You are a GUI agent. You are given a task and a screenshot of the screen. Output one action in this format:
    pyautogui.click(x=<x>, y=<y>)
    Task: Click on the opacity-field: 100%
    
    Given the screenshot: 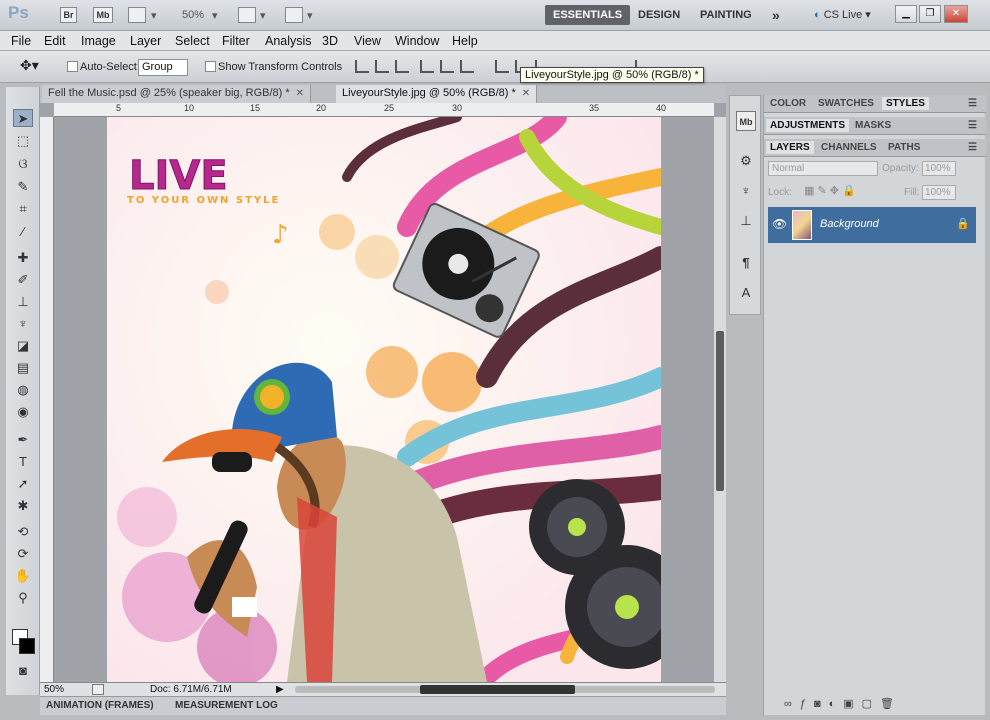 What is the action you would take?
    pyautogui.click(x=939, y=168)
    